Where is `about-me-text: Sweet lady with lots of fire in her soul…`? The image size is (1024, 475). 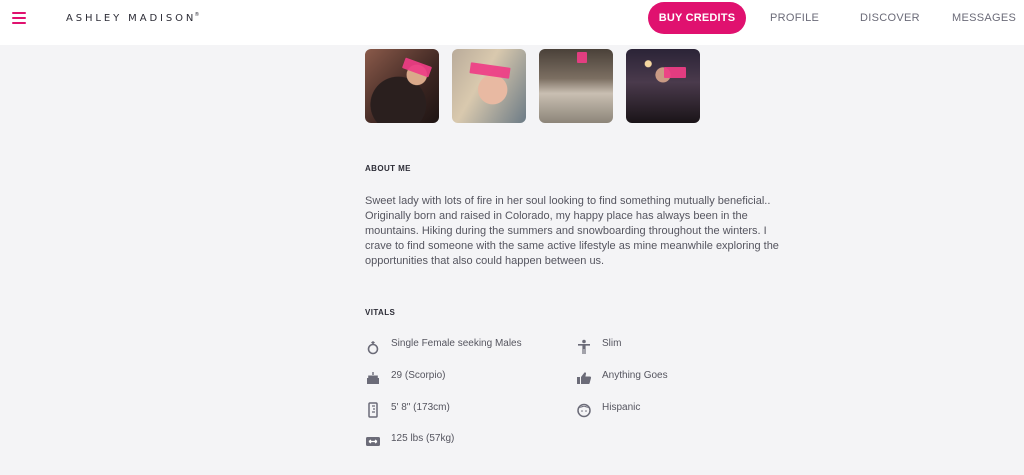
about-me-text: Sweet lady with lots of fire in her soul… is located at coordinates (572, 231).